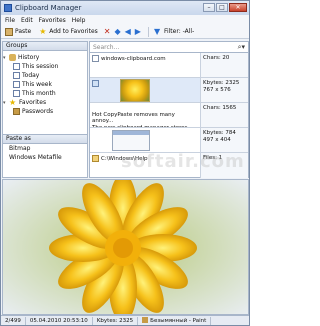 The width and height of the screenshot is (320, 326). I want to click on clip-meta: Chars: 1565, so click(224, 115).